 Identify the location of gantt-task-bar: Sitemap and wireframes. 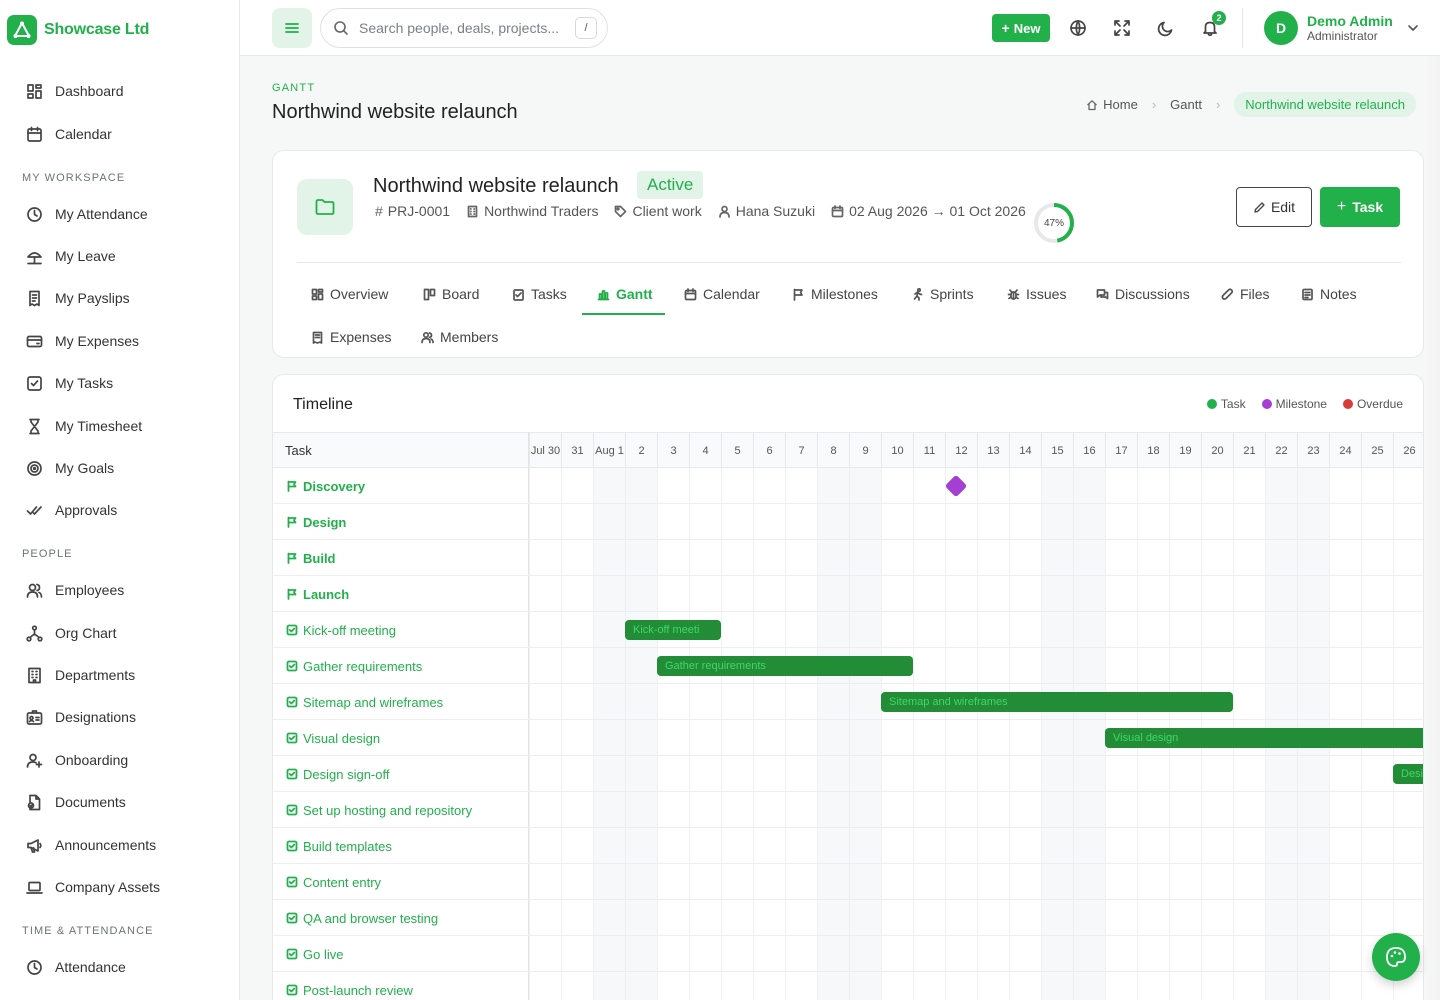
(1057, 702).